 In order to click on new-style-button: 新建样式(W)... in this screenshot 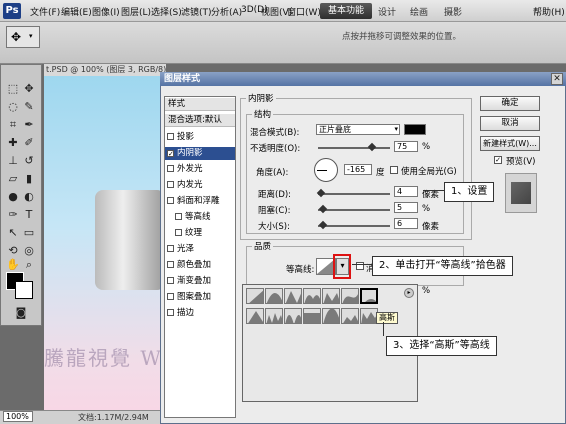, I will do `click(510, 143)`.